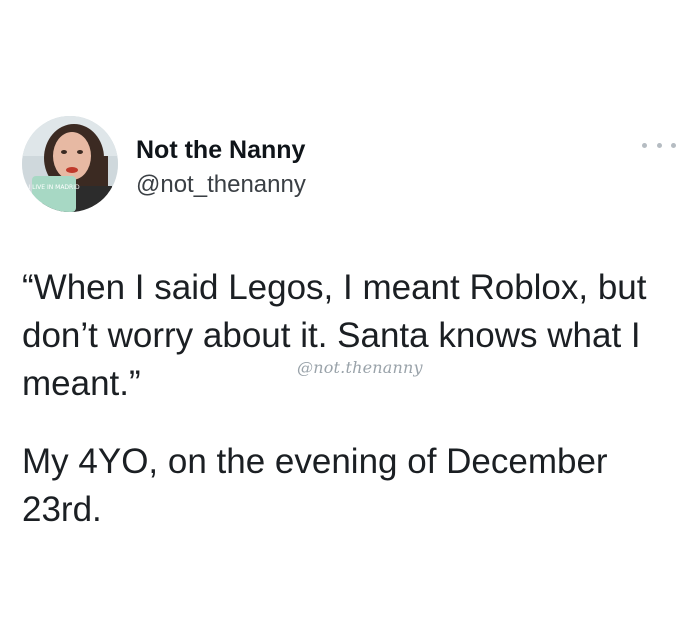 This screenshot has height=634, width=700. I want to click on avatar: I LIVE IN MADRID, so click(70, 164).